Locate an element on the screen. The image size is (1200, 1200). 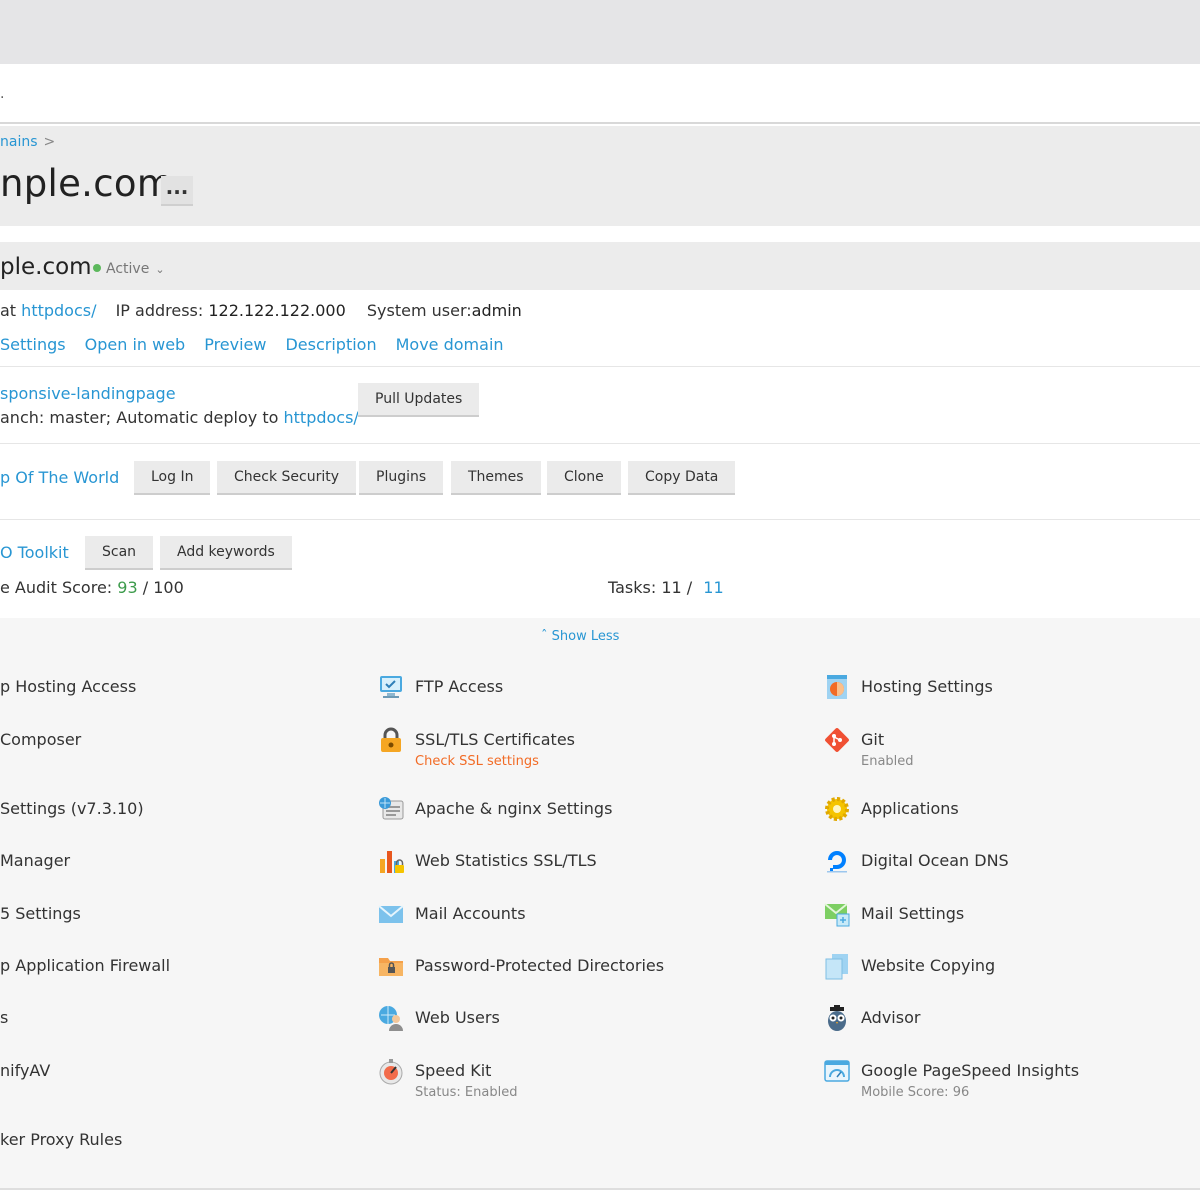
speed-kit-status: Status: Enabled is located at coordinates (466, 1092).